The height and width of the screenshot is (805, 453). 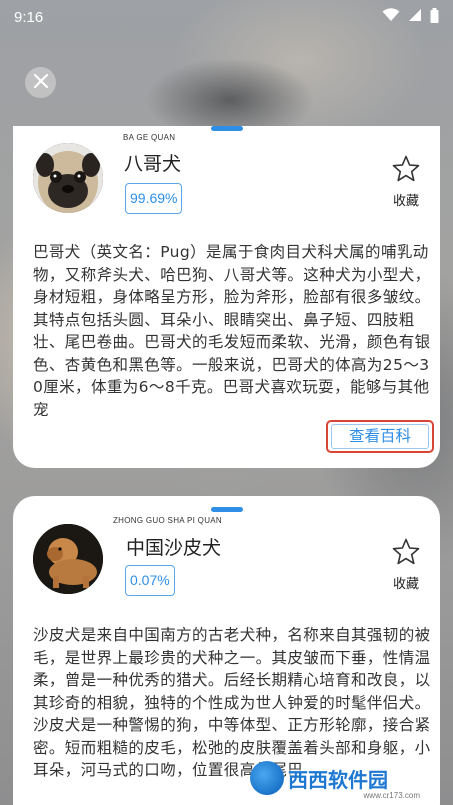 I want to click on view-encyclopedia-button: 查看百科, so click(x=380, y=436).